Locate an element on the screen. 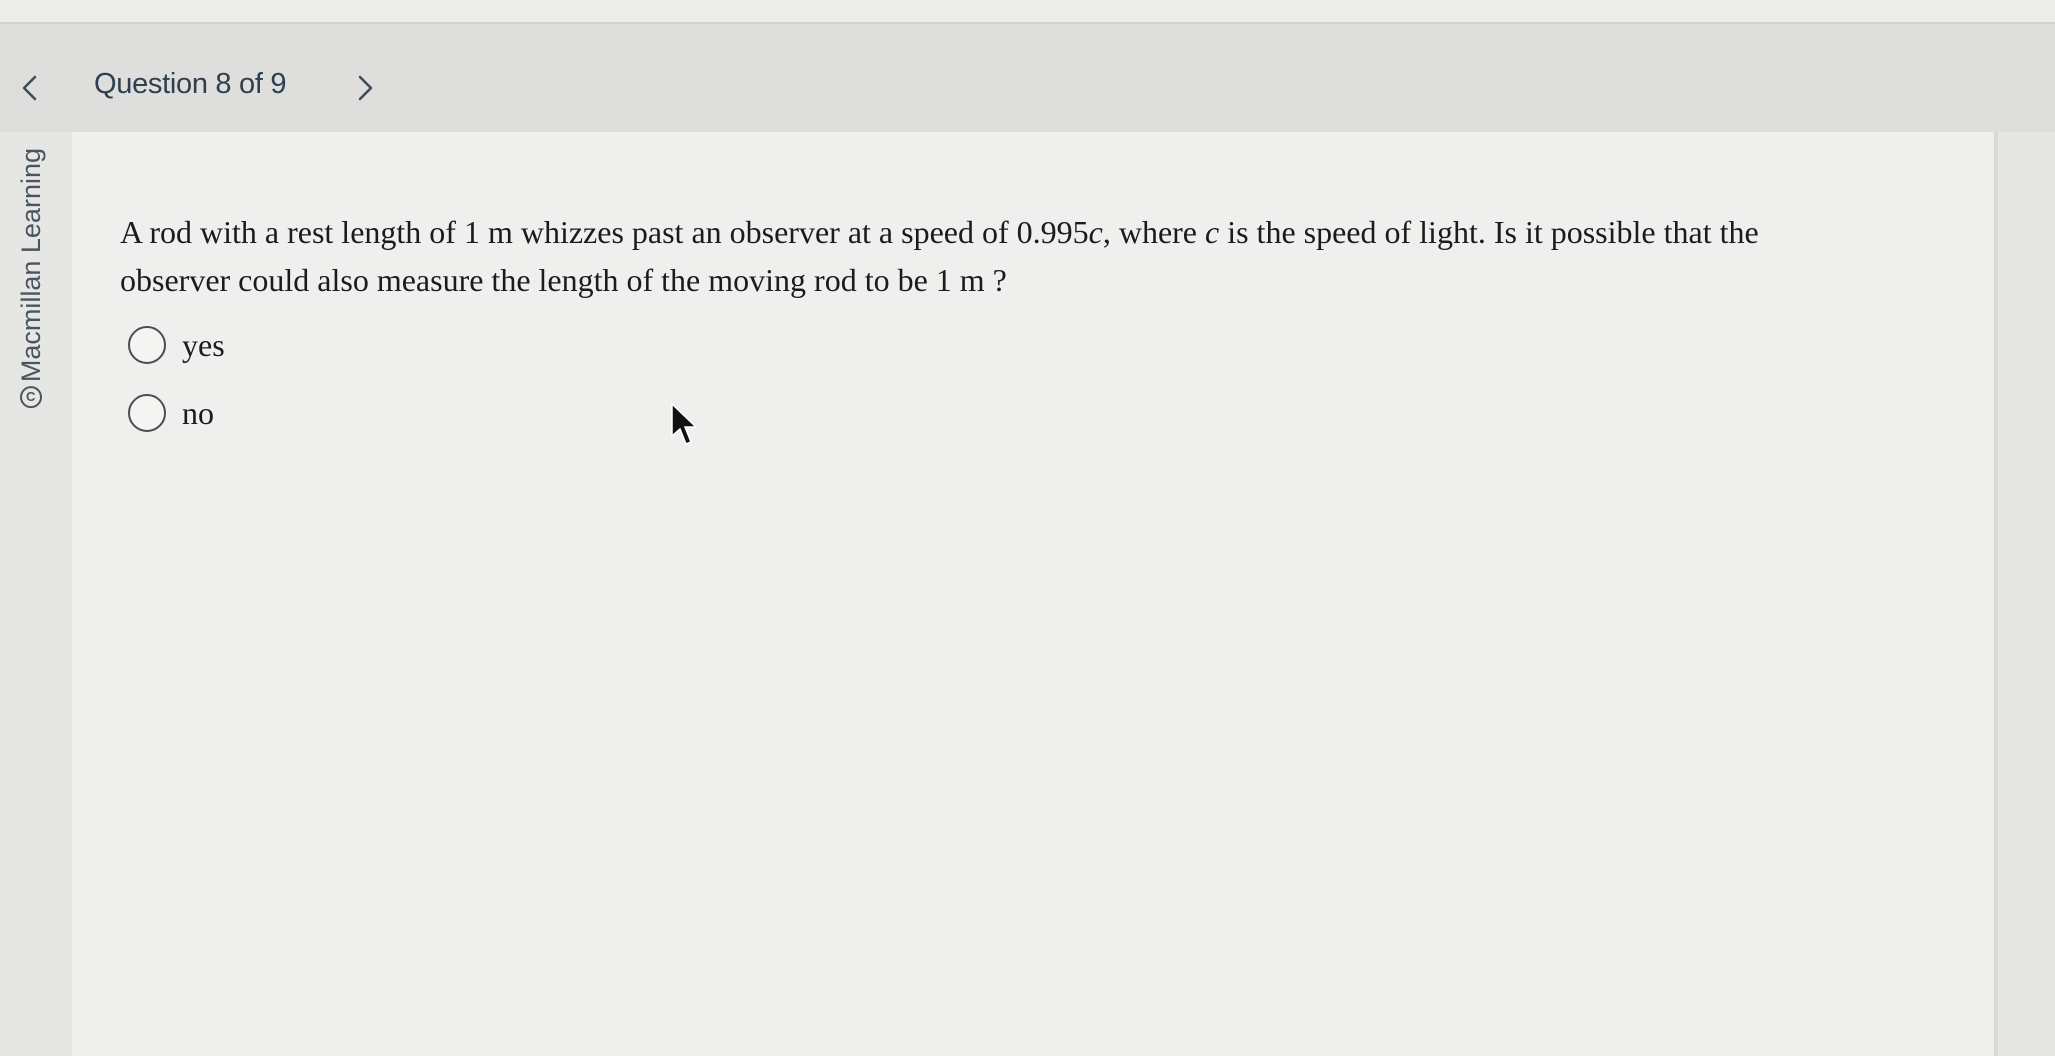  copyright-icon: C is located at coordinates (31, 397).